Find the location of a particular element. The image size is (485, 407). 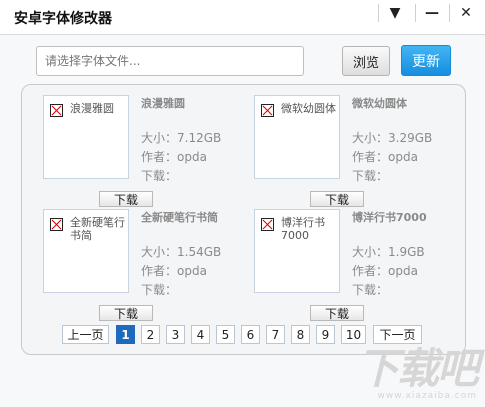

page-button-9: 9 is located at coordinates (325, 334).